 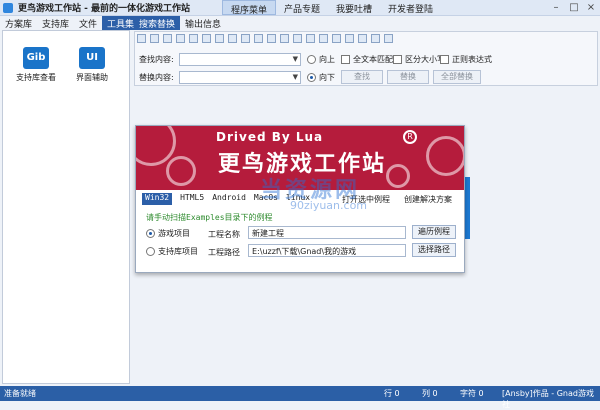 I want to click on tab-output: 输出信息, so click(x=203, y=23).